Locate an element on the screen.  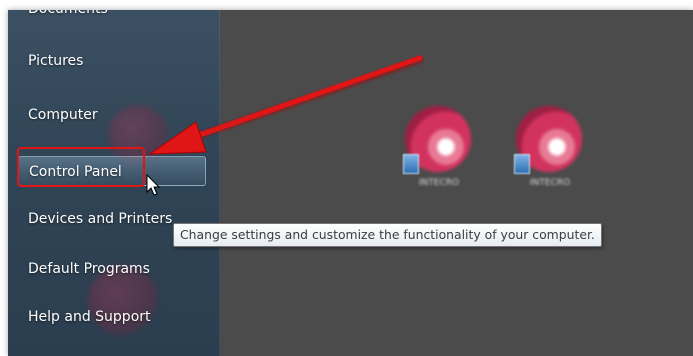
menu-item-help-and-support: Help and Support is located at coordinates (88, 317).